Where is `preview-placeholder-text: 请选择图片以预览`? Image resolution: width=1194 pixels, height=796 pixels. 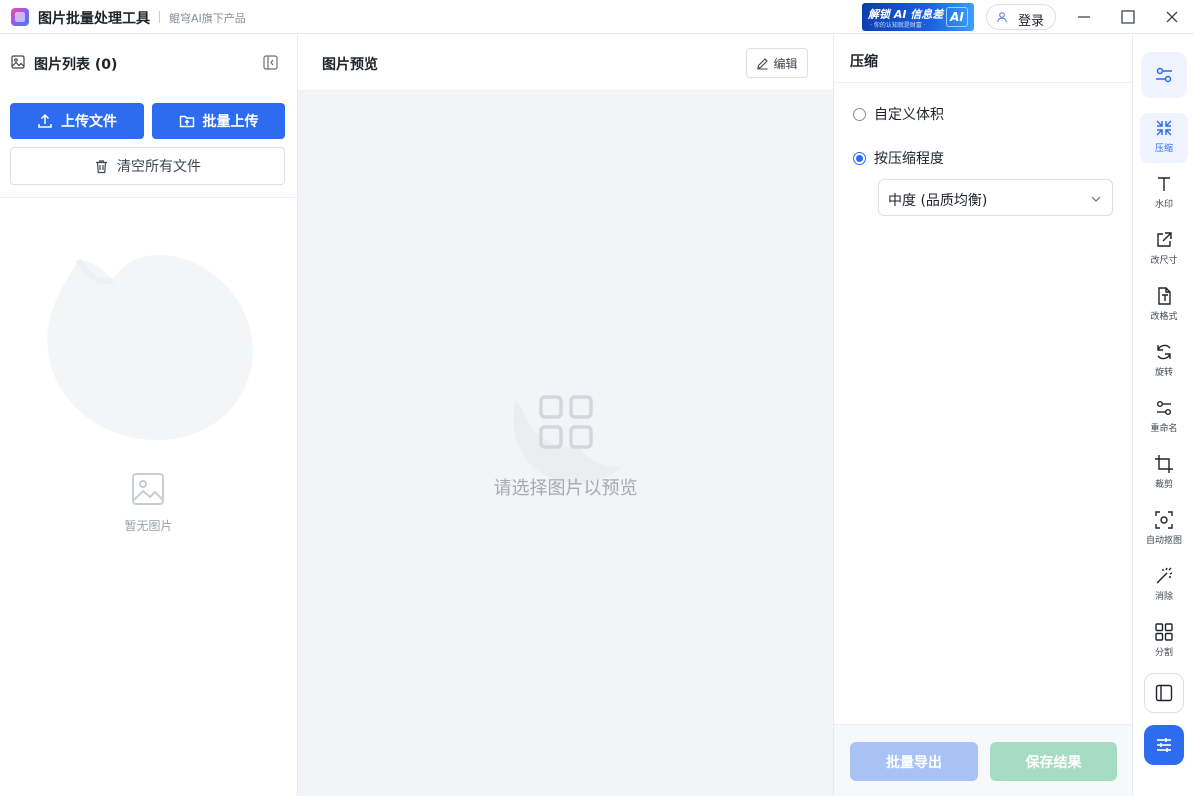 preview-placeholder-text: 请选择图片以预览 is located at coordinates (565, 488).